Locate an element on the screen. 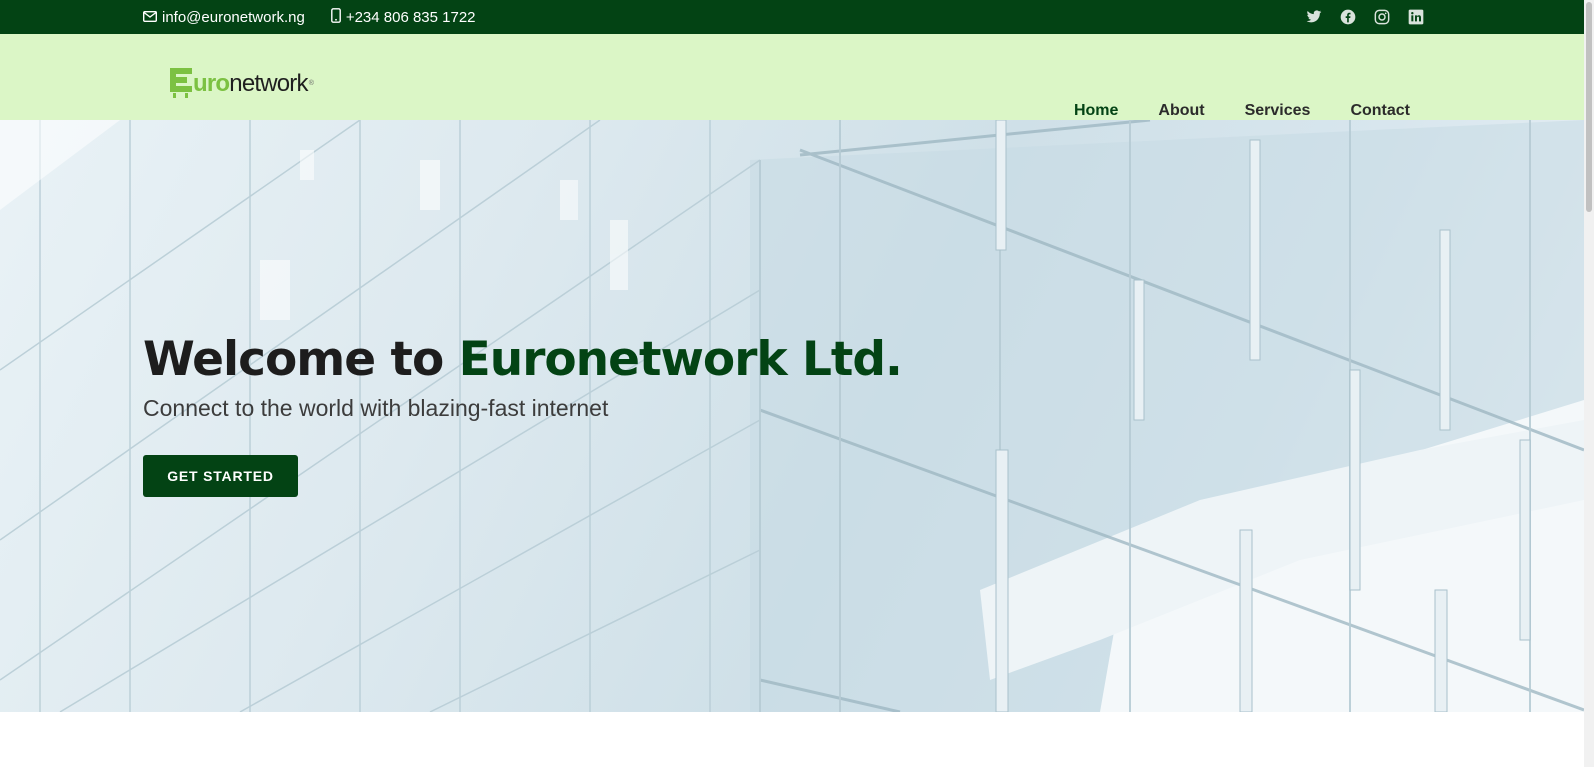 The width and height of the screenshot is (1594, 767). phone-text: +234 806 835 1722 is located at coordinates (410, 17).